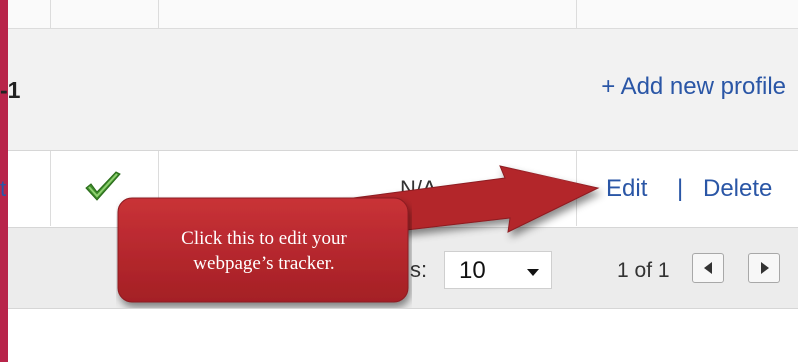 Image resolution: width=798 pixels, height=362 pixels. Describe the element at coordinates (533, 272) in the screenshot. I see `chevron-down-icon` at that location.